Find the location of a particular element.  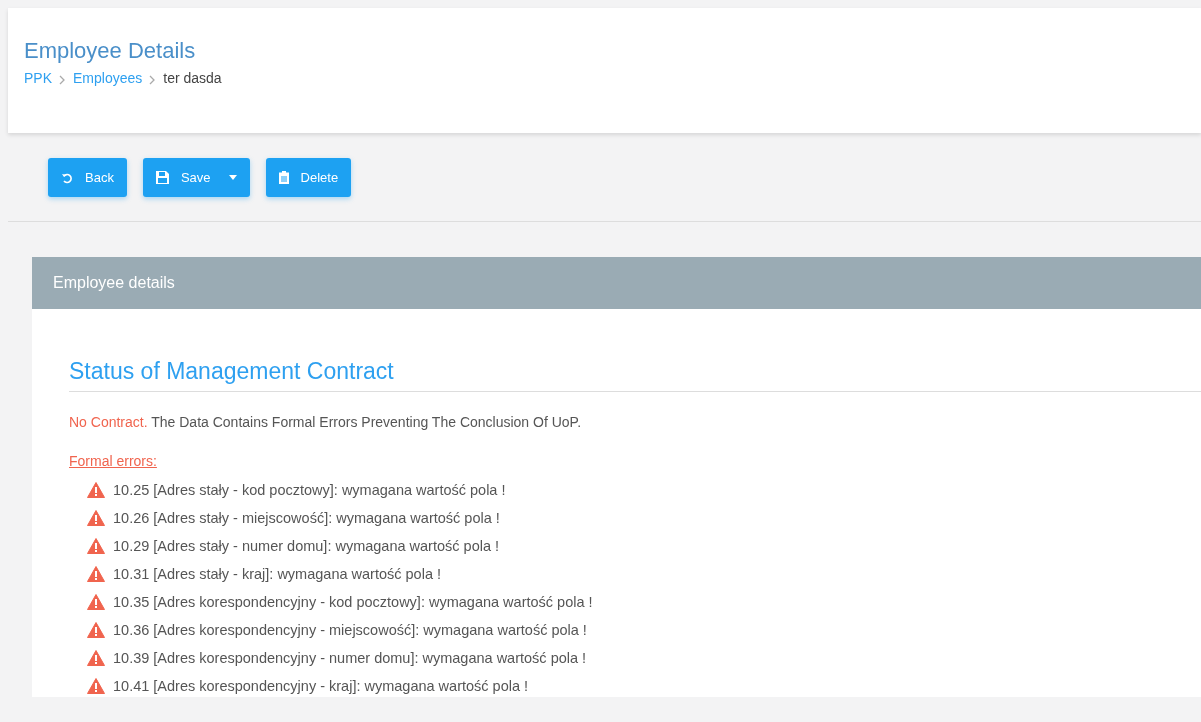

status-message: No Contract. The Data Contains Formal Errors Preventing The Conclusion Of UoP. is located at coordinates (326, 422).